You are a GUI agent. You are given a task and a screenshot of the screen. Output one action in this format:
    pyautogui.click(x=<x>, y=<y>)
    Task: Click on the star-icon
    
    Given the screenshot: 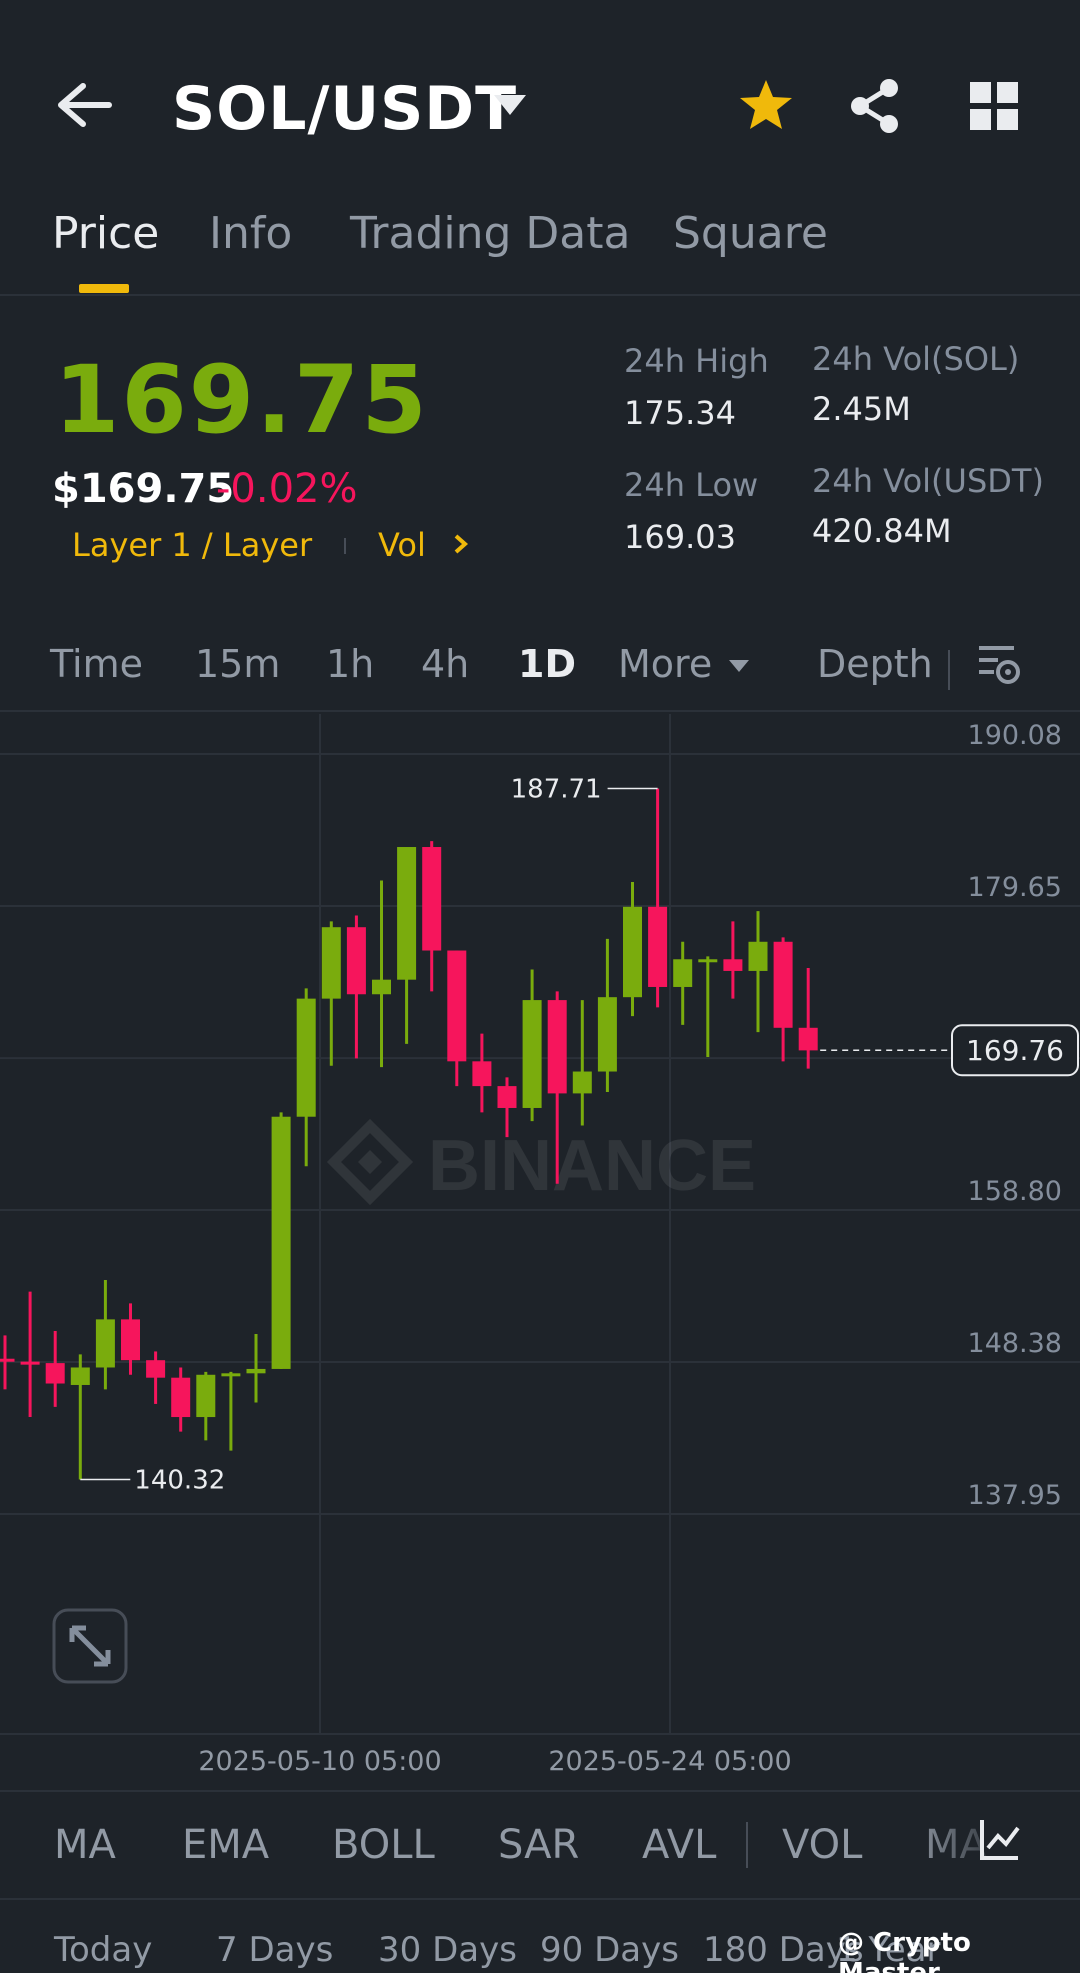 What is the action you would take?
    pyautogui.click(x=766, y=105)
    